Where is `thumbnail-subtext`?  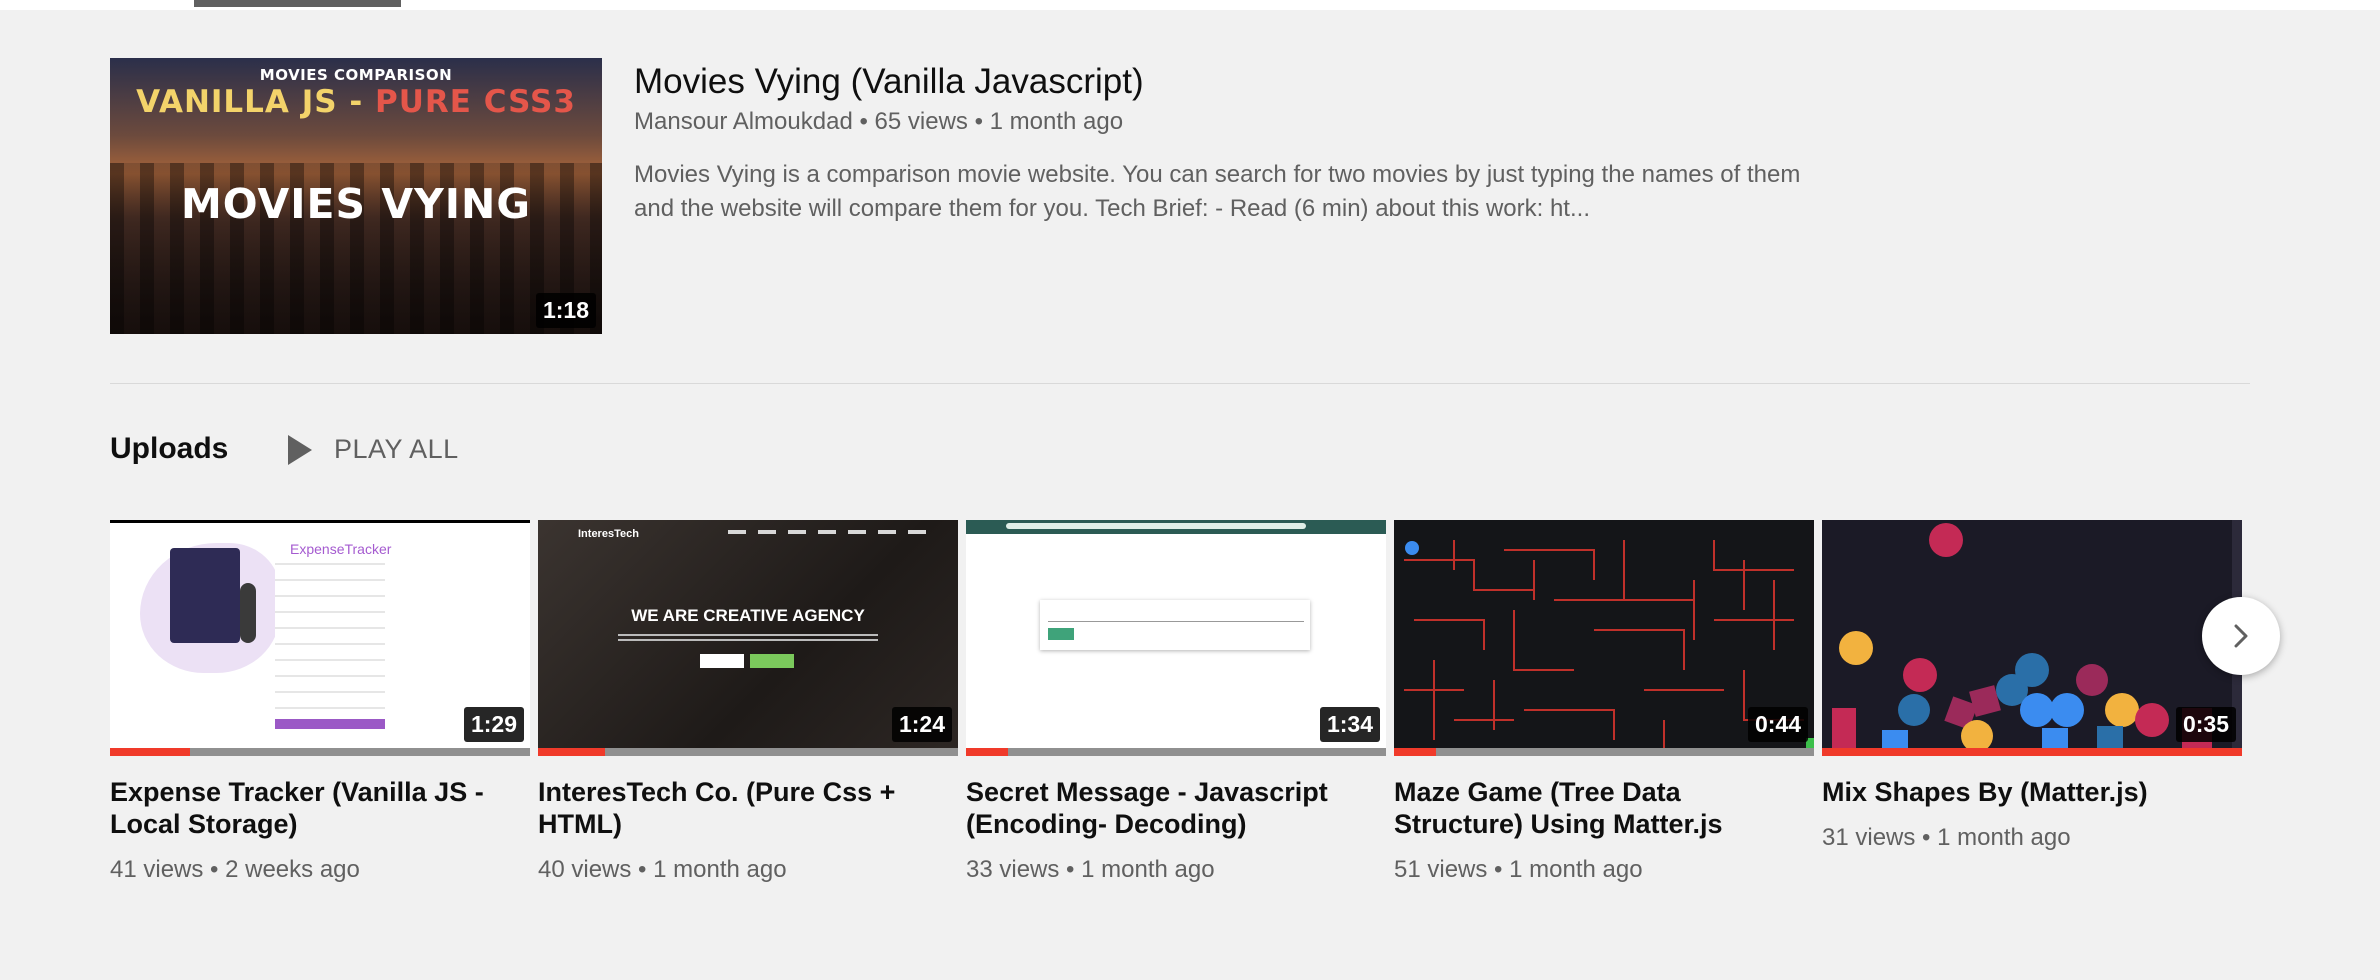 thumbnail-subtext is located at coordinates (748, 639).